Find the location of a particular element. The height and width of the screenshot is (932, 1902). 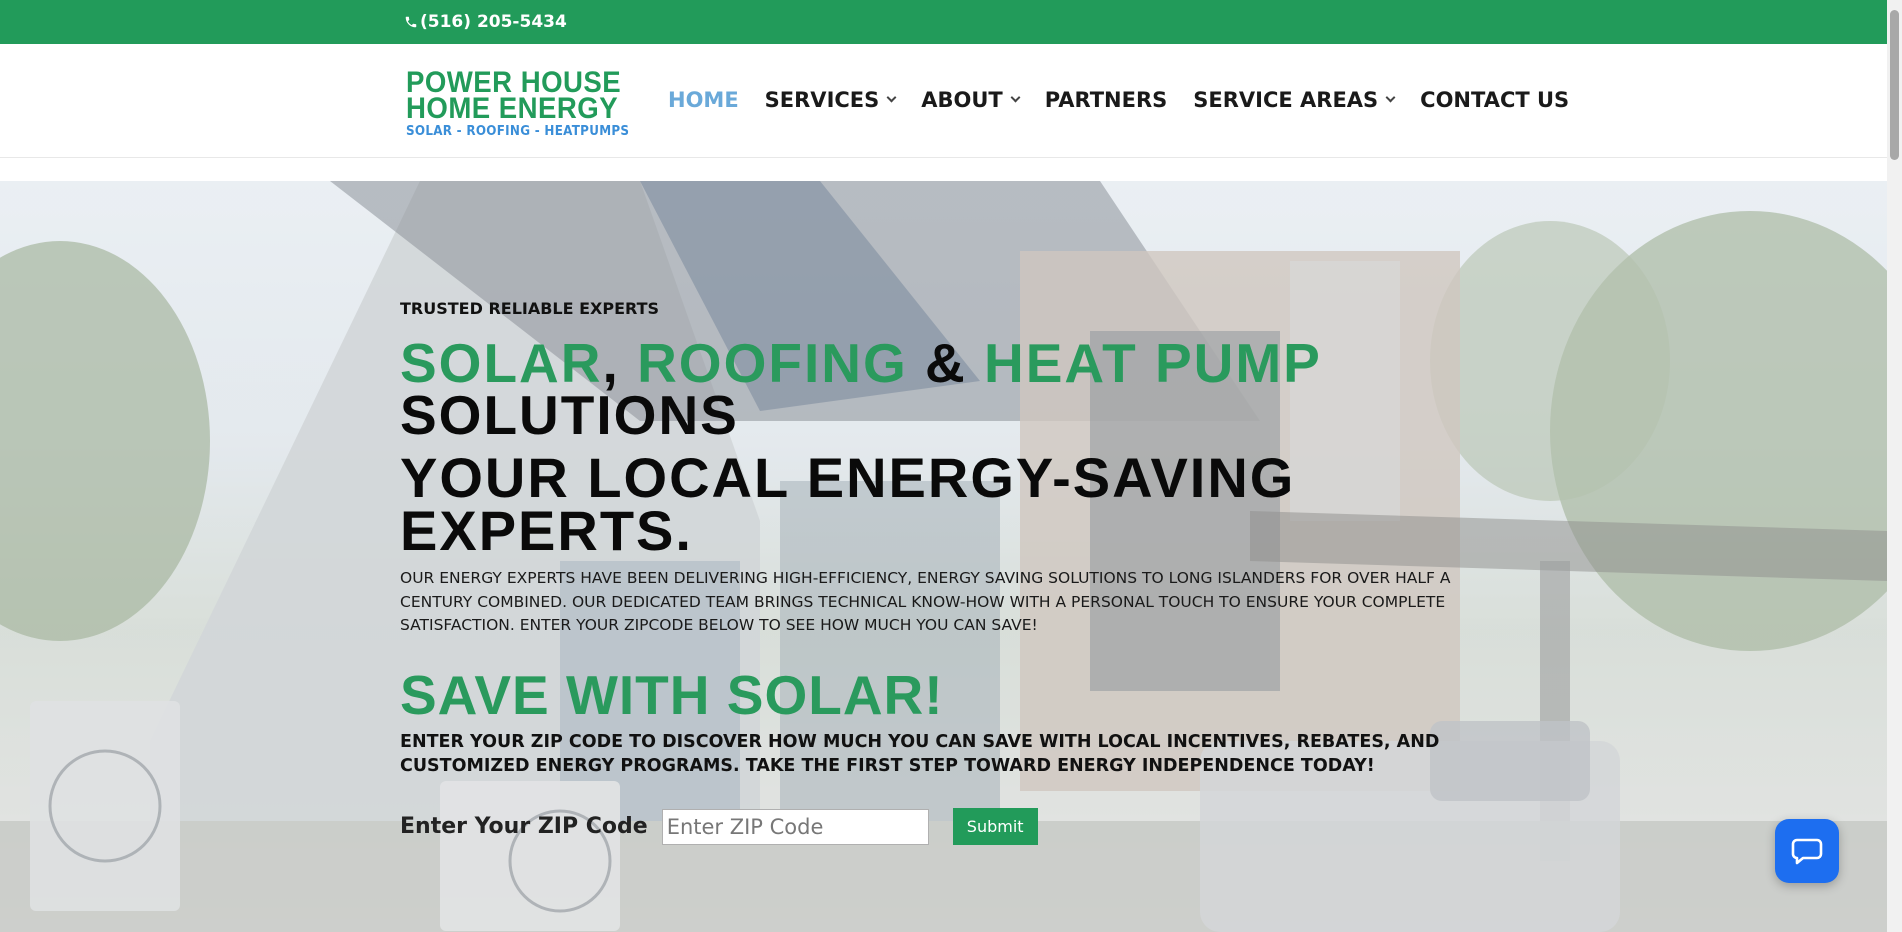

subheadline-line2: EXPERTS. is located at coordinates (546, 530).